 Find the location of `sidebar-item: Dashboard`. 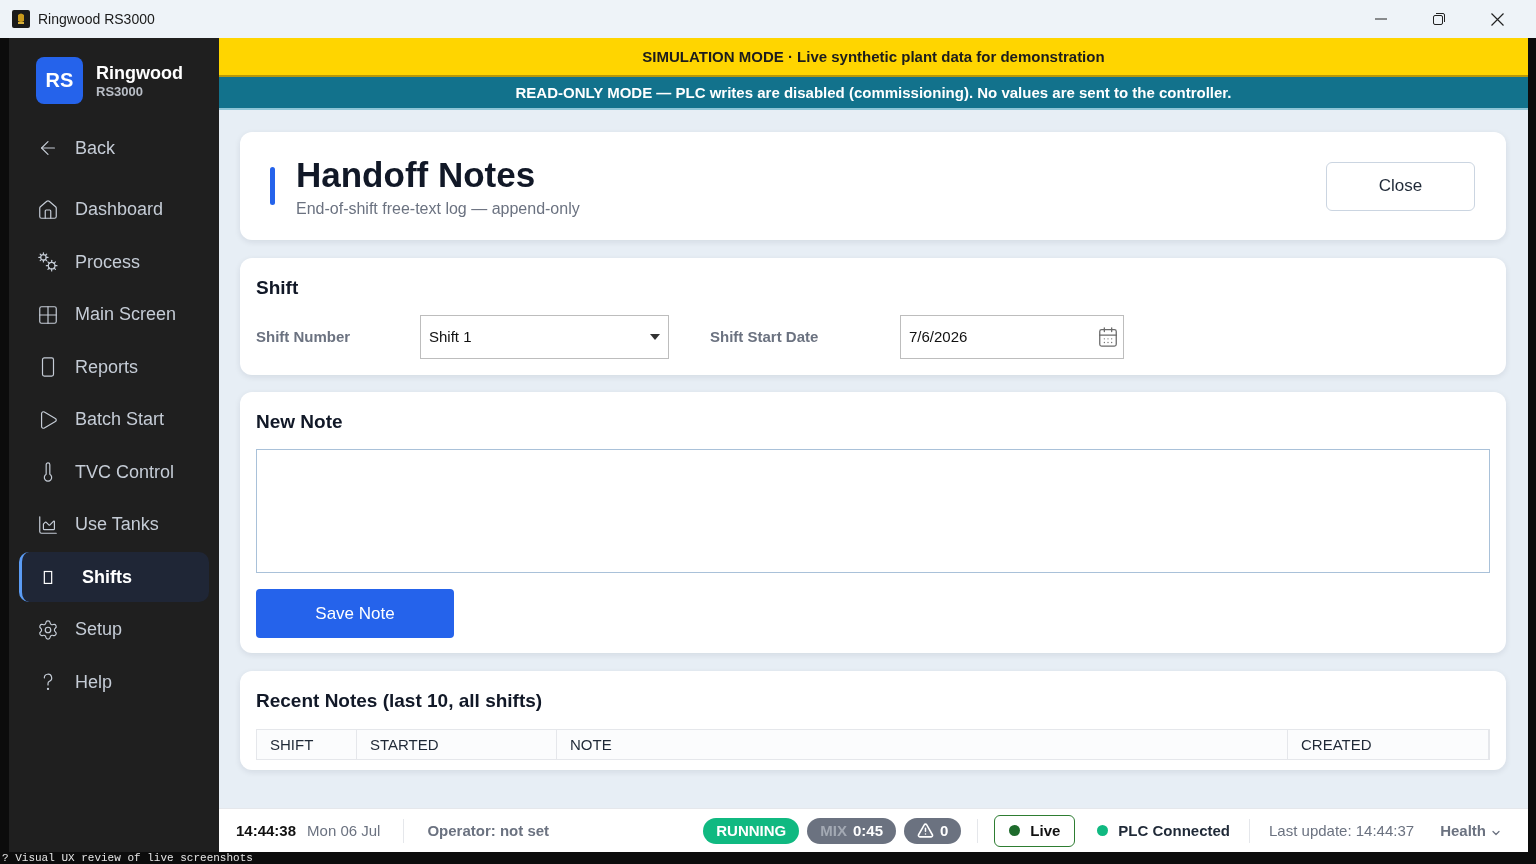

sidebar-item: Dashboard is located at coordinates (114, 209).